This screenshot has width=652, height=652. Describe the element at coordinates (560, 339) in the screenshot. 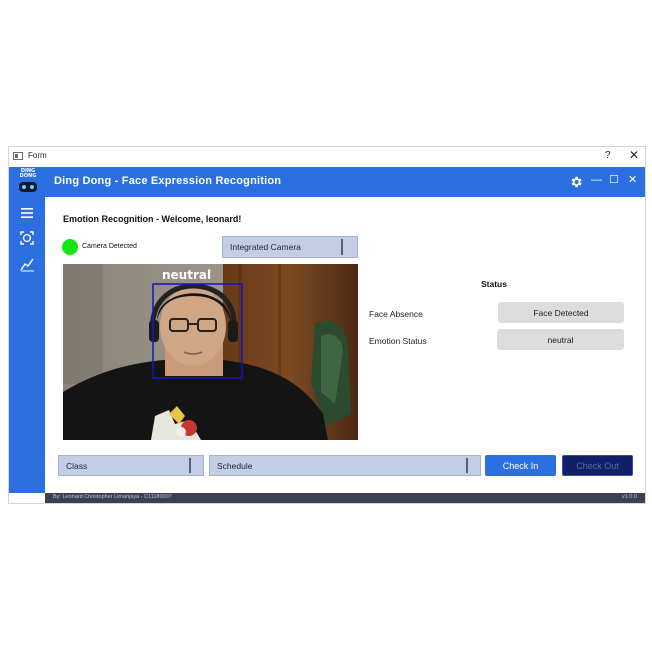

I see `emotion-status-value: neutral` at that location.